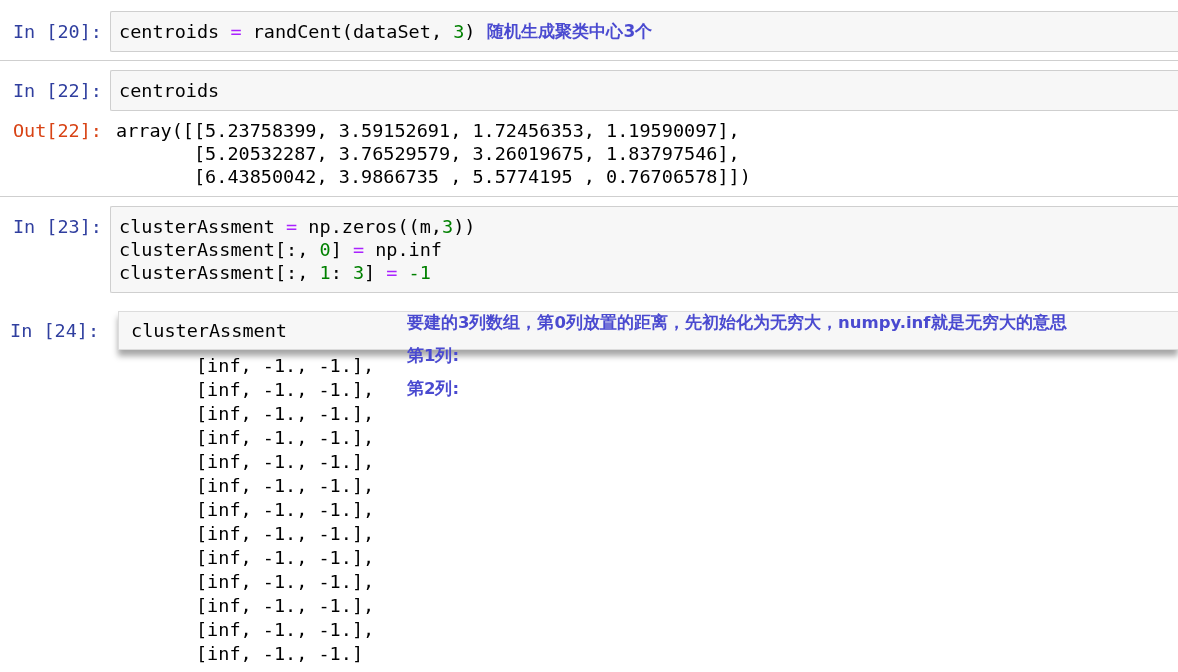 The width and height of the screenshot is (1178, 672). Describe the element at coordinates (55, 330) in the screenshot. I see `input-prompt: In [24]:` at that location.